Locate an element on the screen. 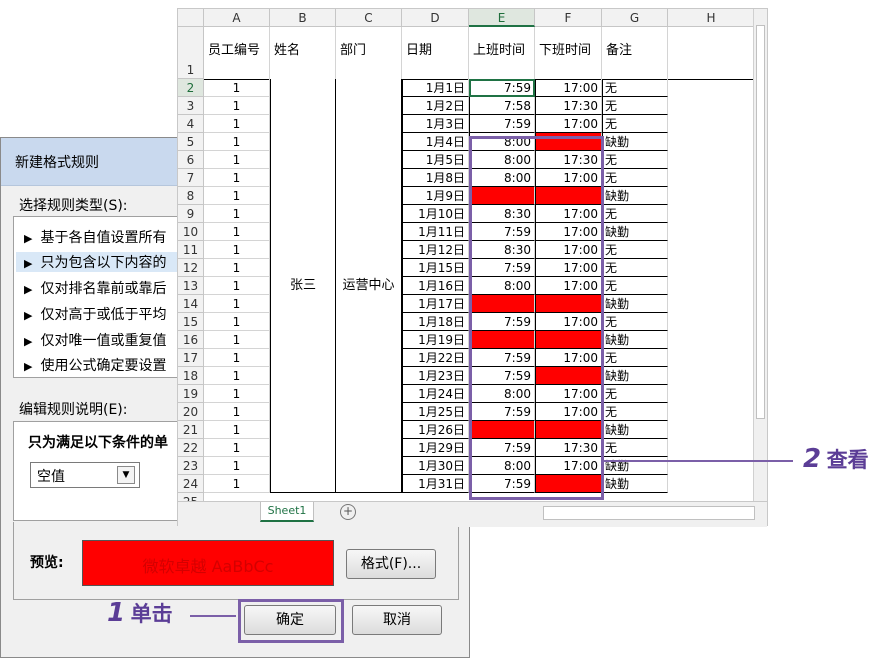 This screenshot has width=883, height=658. date-cell: 1月30日 is located at coordinates (435, 466).